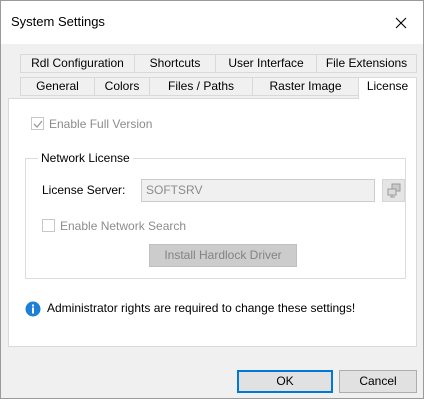 The image size is (424, 399). Describe the element at coordinates (223, 255) in the screenshot. I see `install-hardlock-driver-button: Install Hardlock Driver` at that location.